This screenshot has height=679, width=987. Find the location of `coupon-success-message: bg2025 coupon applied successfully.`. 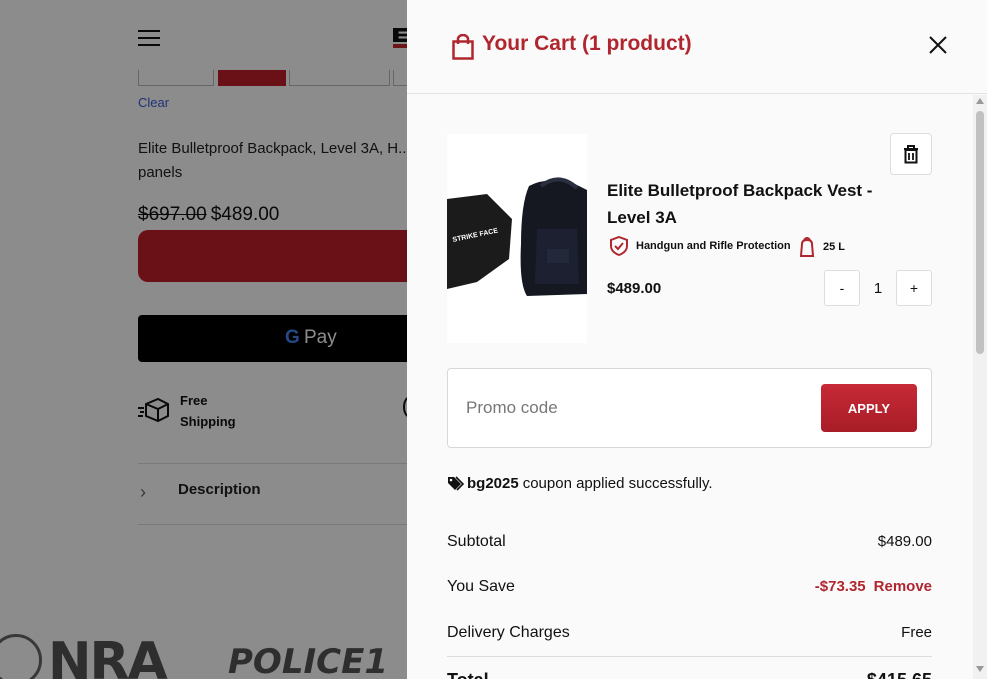

coupon-success-message: bg2025 coupon applied successfully. is located at coordinates (580, 483).